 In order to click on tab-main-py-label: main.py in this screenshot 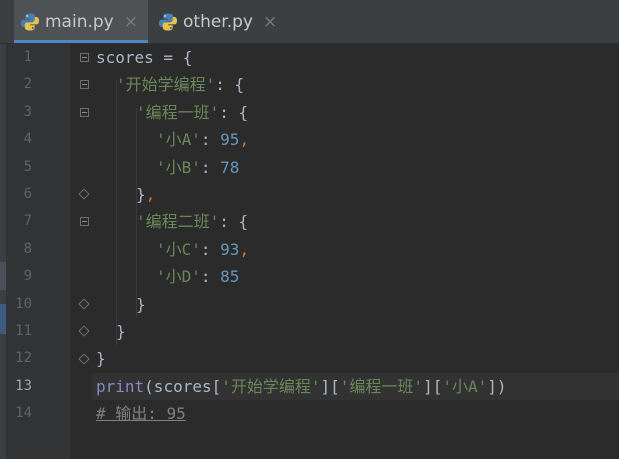, I will do `click(79, 21)`.